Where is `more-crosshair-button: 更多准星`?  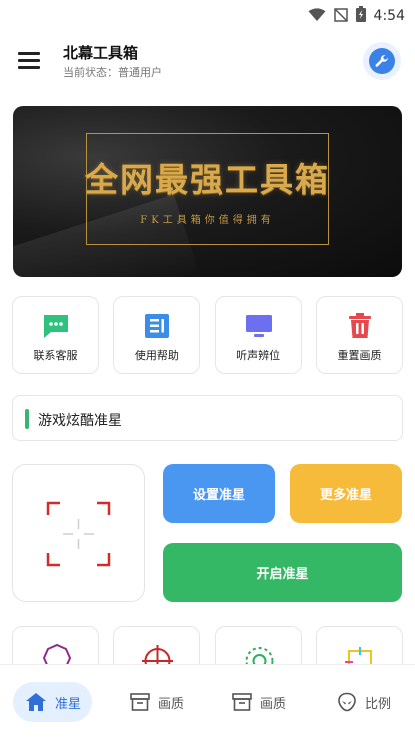
more-crosshair-button: 更多准星 is located at coordinates (346, 493).